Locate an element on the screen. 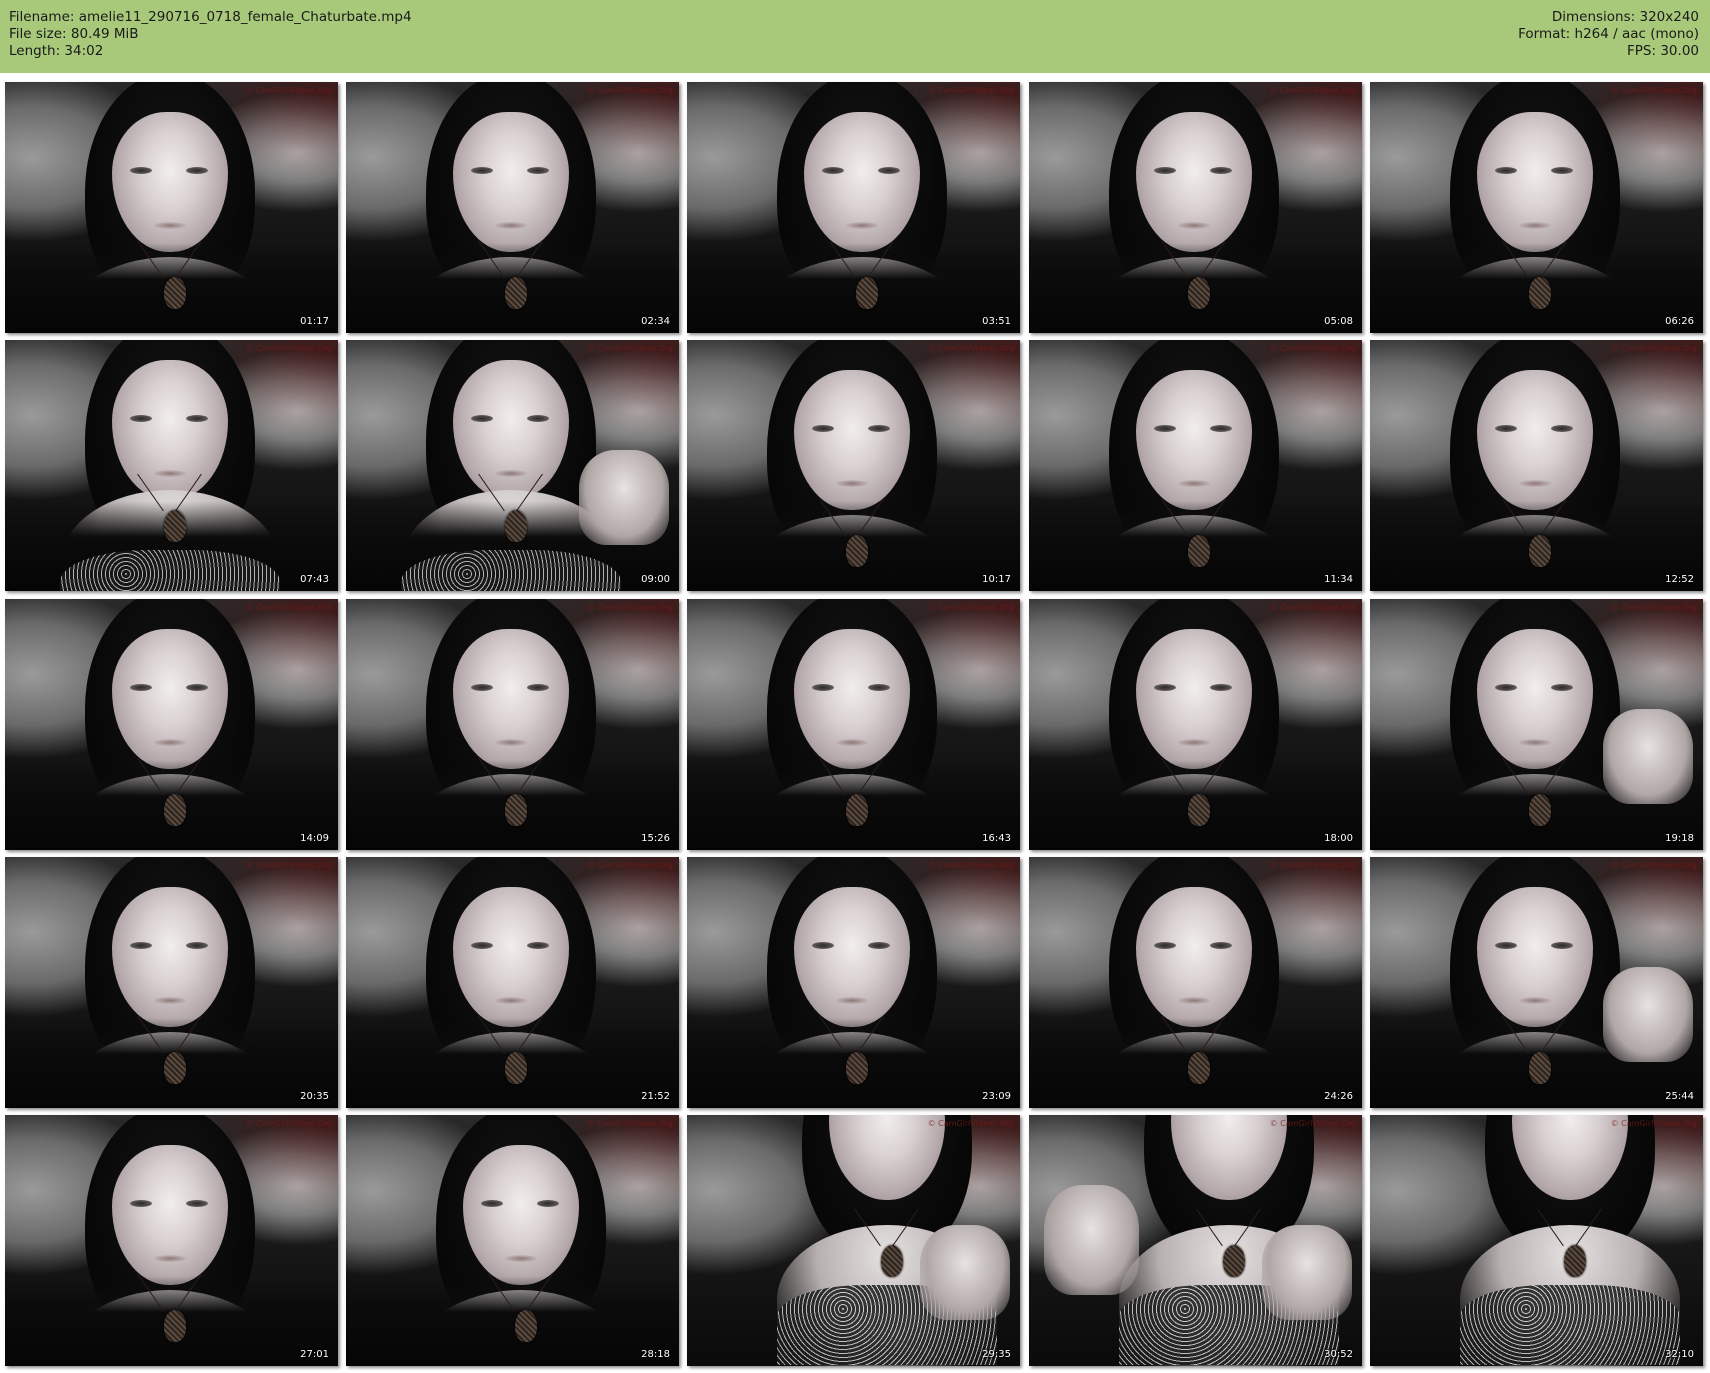 This screenshot has width=1710, height=1373. thumbnail-timestamp: 28:18 is located at coordinates (655, 1354).